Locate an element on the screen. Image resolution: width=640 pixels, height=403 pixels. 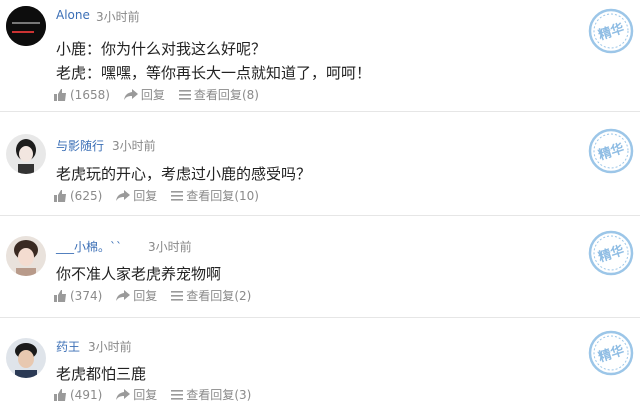
comment-text-line: 老虎都怕三鹿 is located at coordinates (101, 374).